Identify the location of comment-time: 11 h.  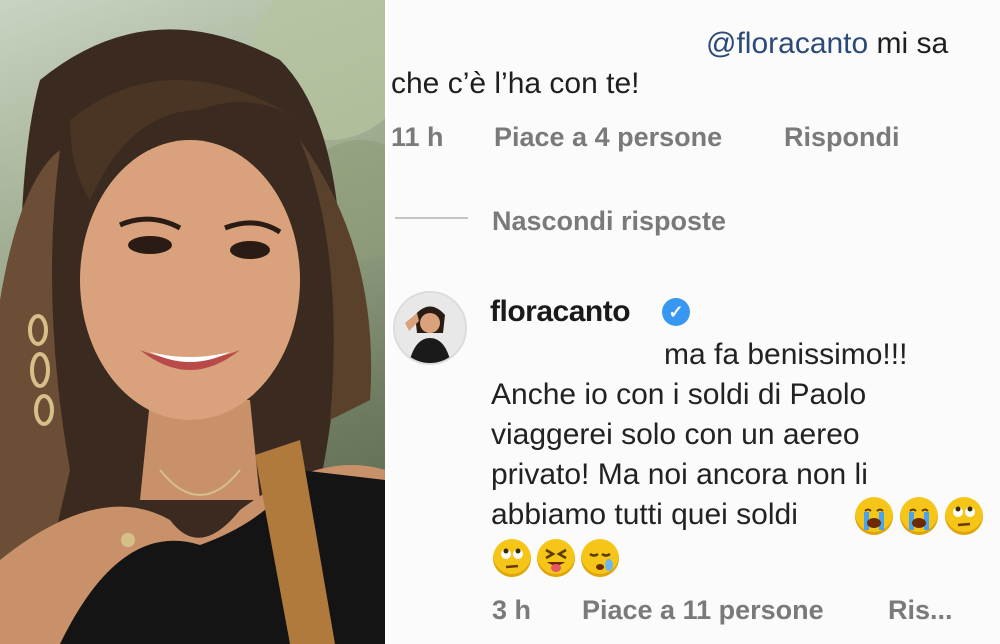
(417, 137).